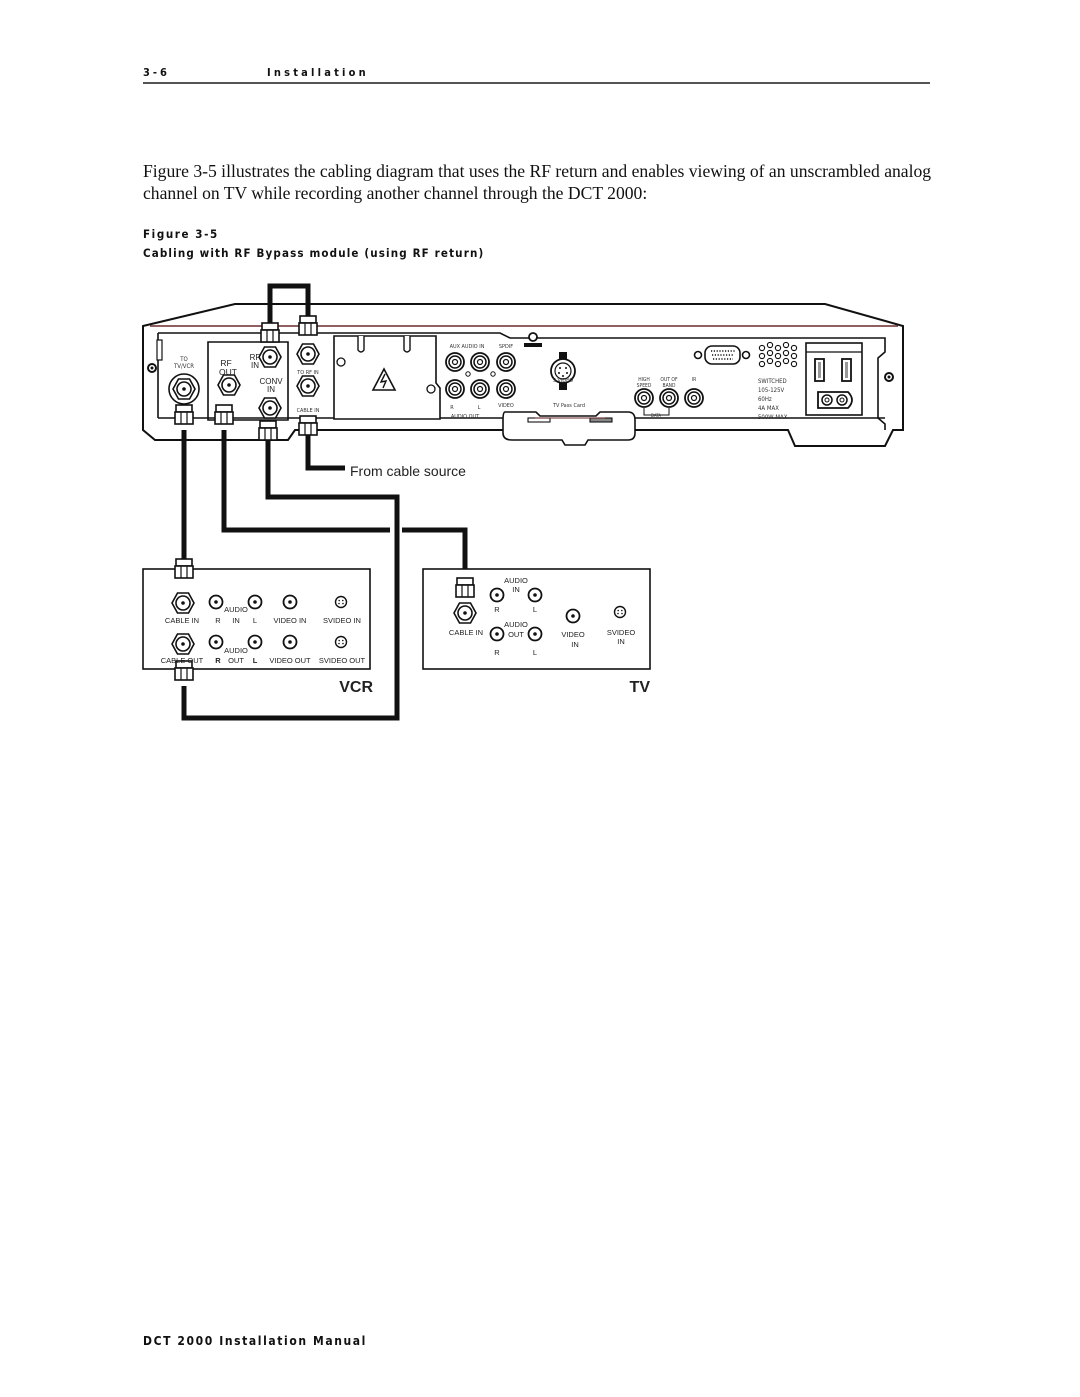 This screenshot has height=1397, width=1080. What do you see at coordinates (467, 347) in the screenshot?
I see `label-aux-audio-in: AUX AUDIO IN` at bounding box center [467, 347].